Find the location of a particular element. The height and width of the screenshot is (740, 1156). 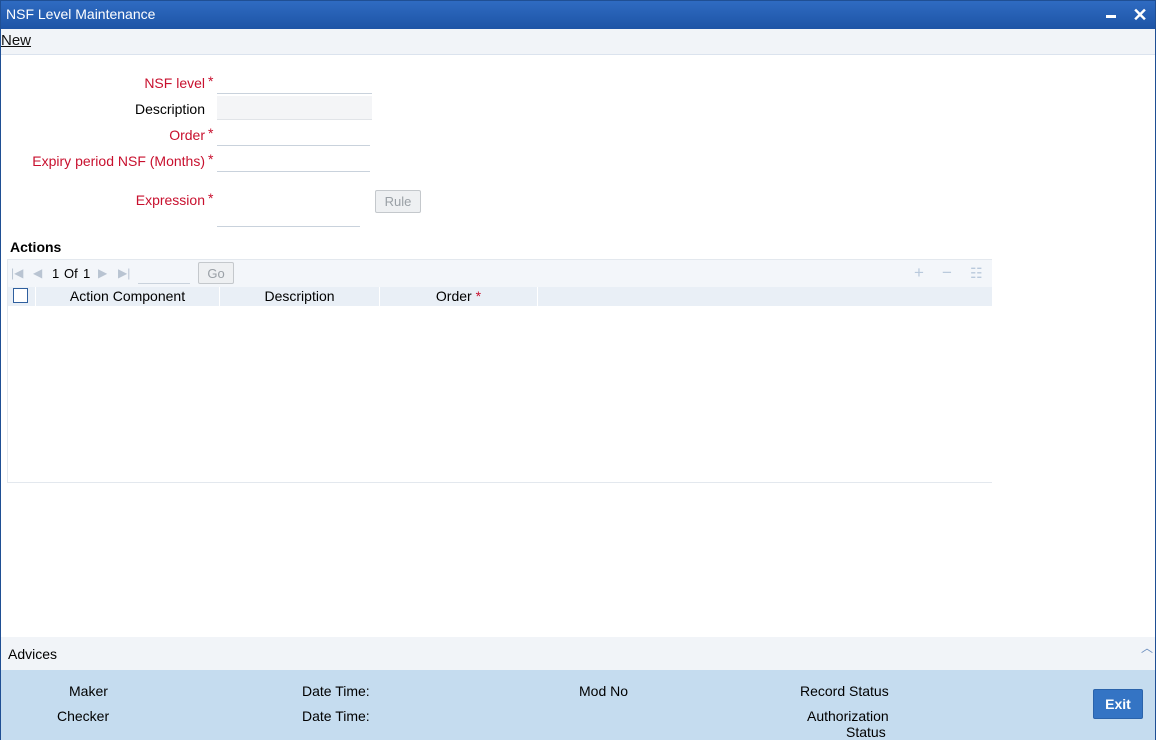

next-page-icon: ▶ is located at coordinates (102, 273).